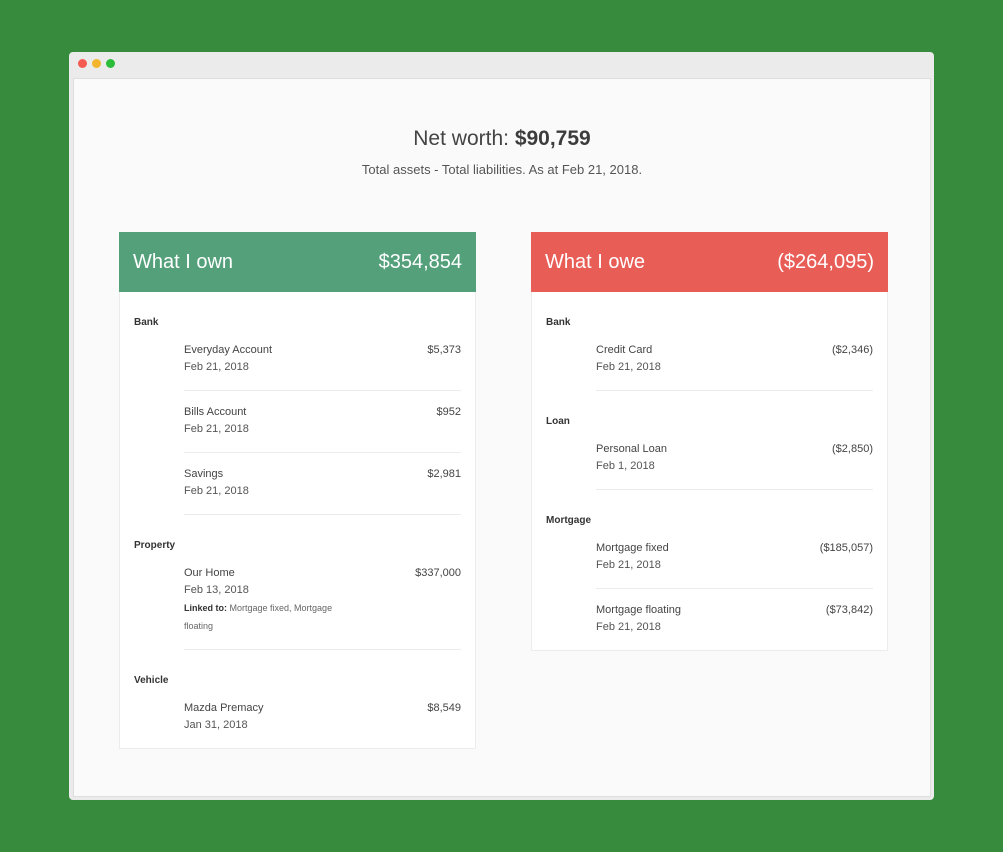 This screenshot has width=1003, height=852. What do you see at coordinates (146, 322) in the screenshot?
I see `asset-group-title-bank: Bank` at bounding box center [146, 322].